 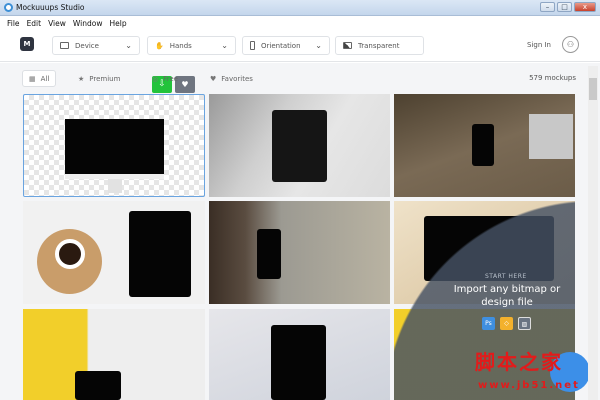 I want to click on mockup-tile-tablet-shadow, so click(x=299, y=145).